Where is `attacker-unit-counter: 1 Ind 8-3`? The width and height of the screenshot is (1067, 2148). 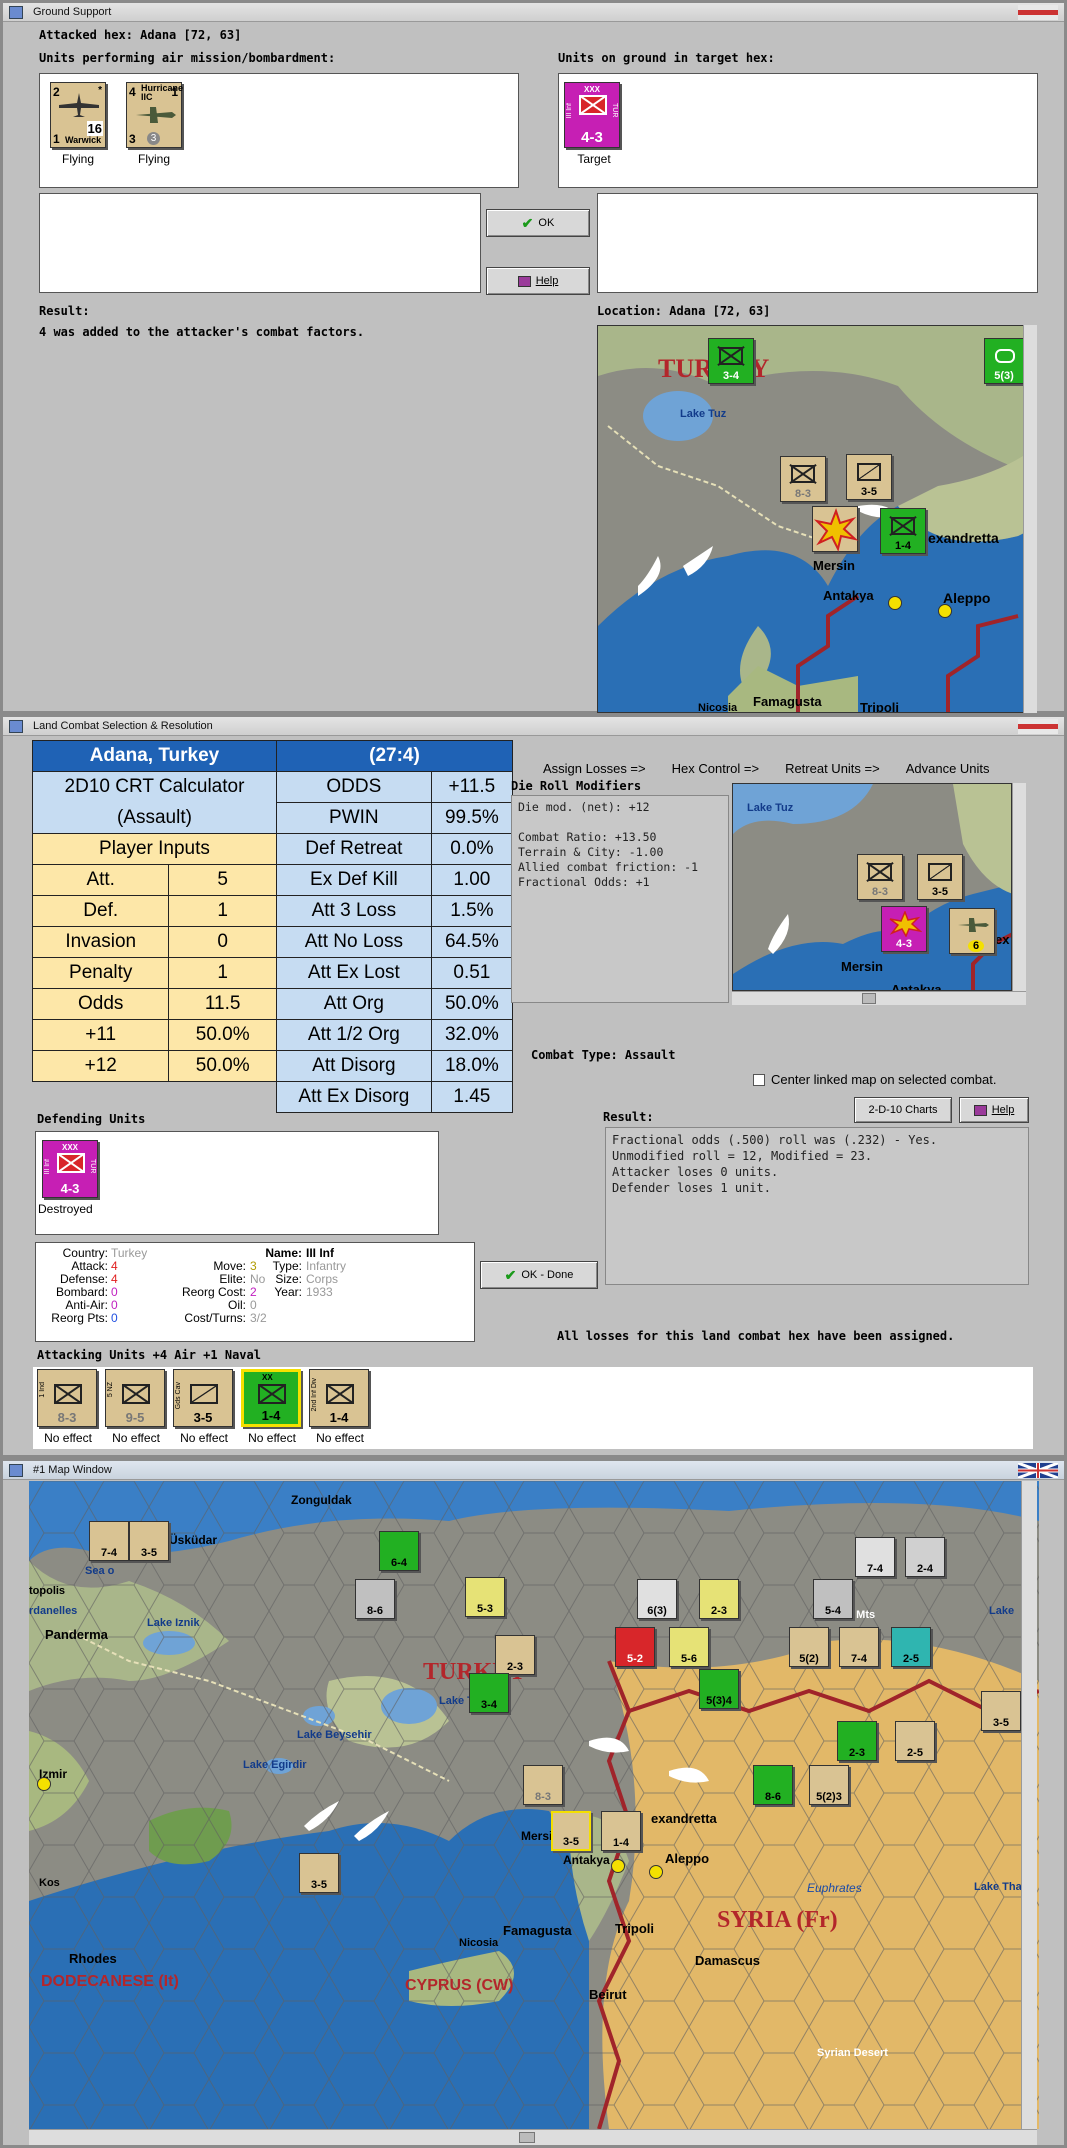
attacker-unit-counter: 1 Ind 8-3 is located at coordinates (67, 1398).